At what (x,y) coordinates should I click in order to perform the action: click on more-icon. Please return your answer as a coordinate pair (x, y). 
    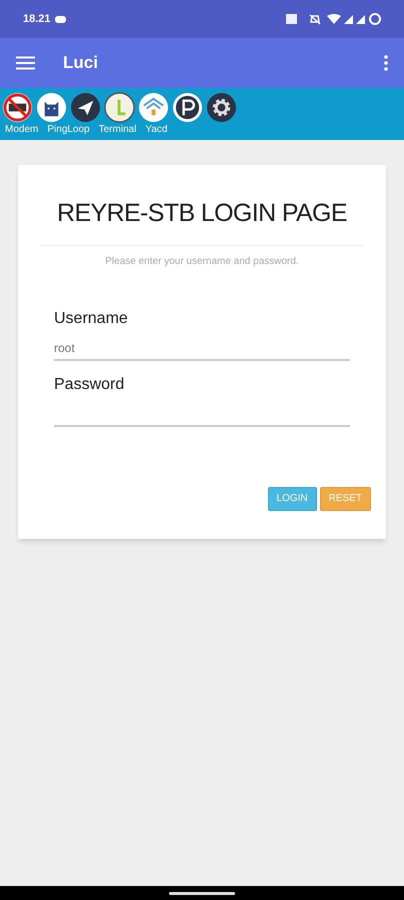
    Looking at the image, I should click on (386, 63).